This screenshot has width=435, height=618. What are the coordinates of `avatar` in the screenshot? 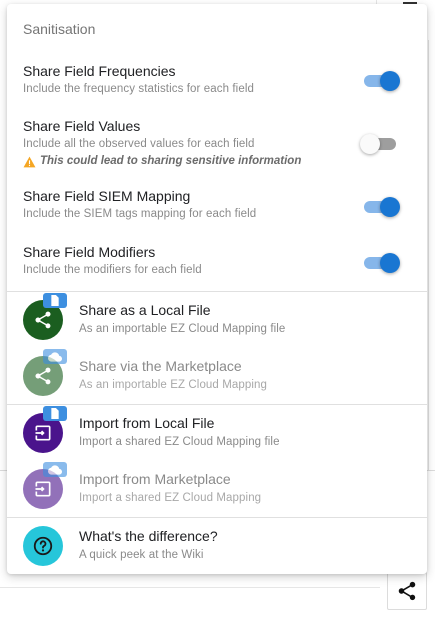 It's located at (43, 546).